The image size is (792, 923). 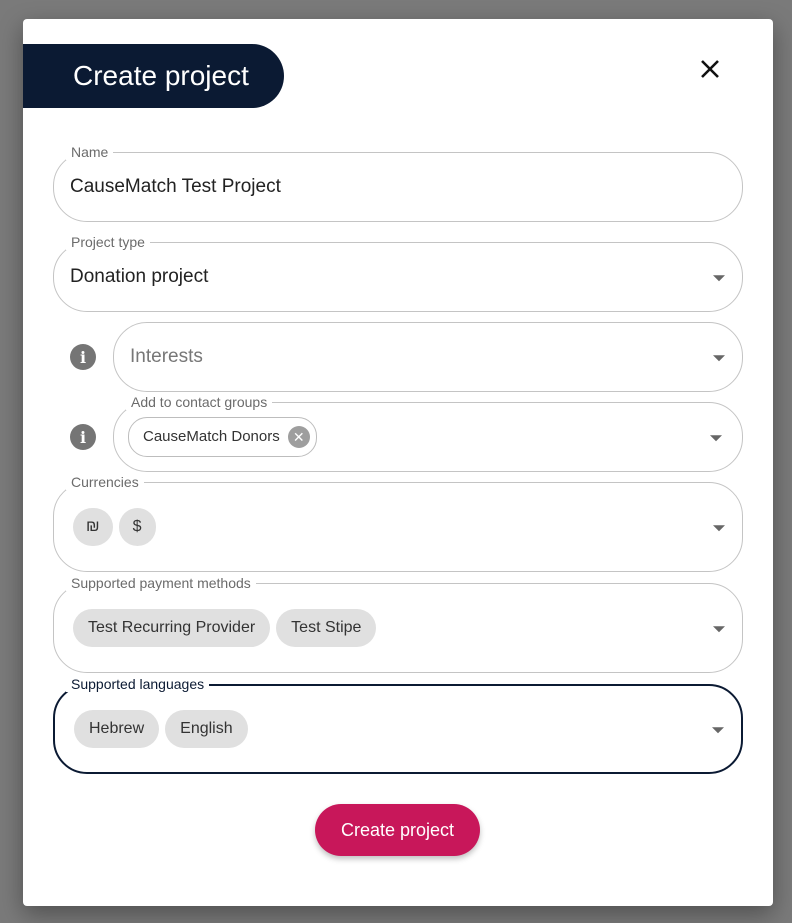 I want to click on chip-currency-shekel: ₪, so click(x=93, y=527).